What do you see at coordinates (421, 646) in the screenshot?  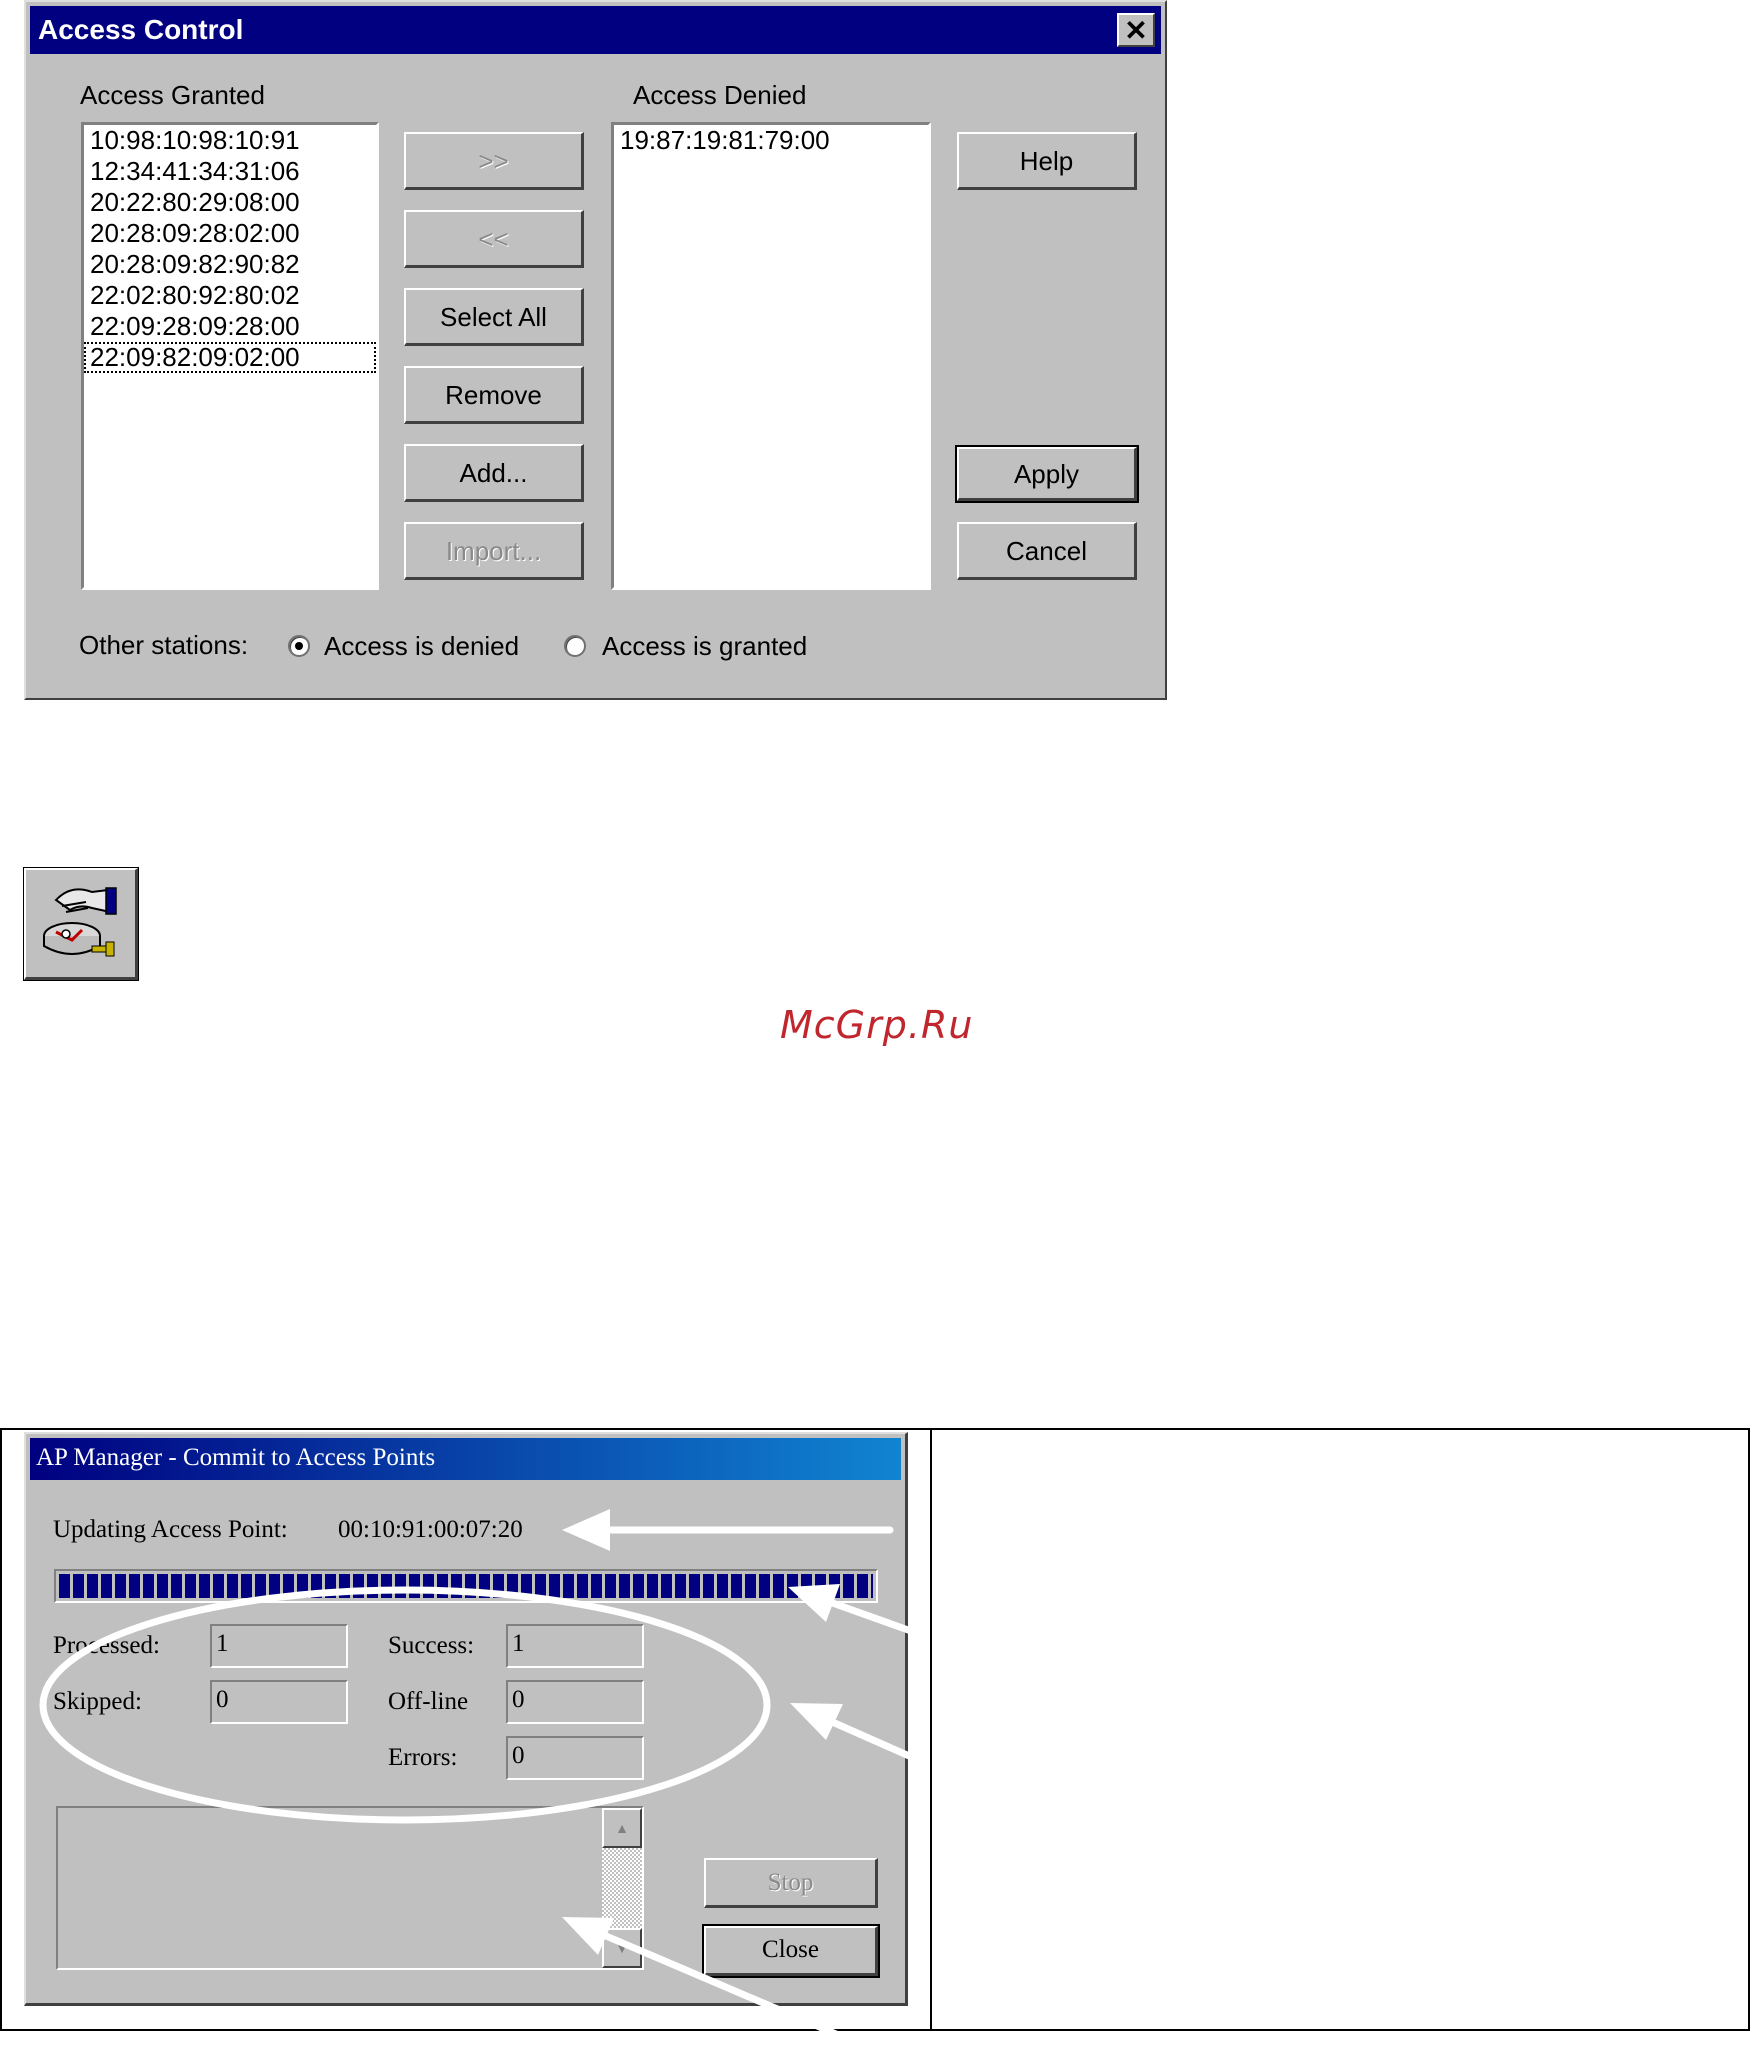 I see `radio-access-denied-label: Access is denied` at bounding box center [421, 646].